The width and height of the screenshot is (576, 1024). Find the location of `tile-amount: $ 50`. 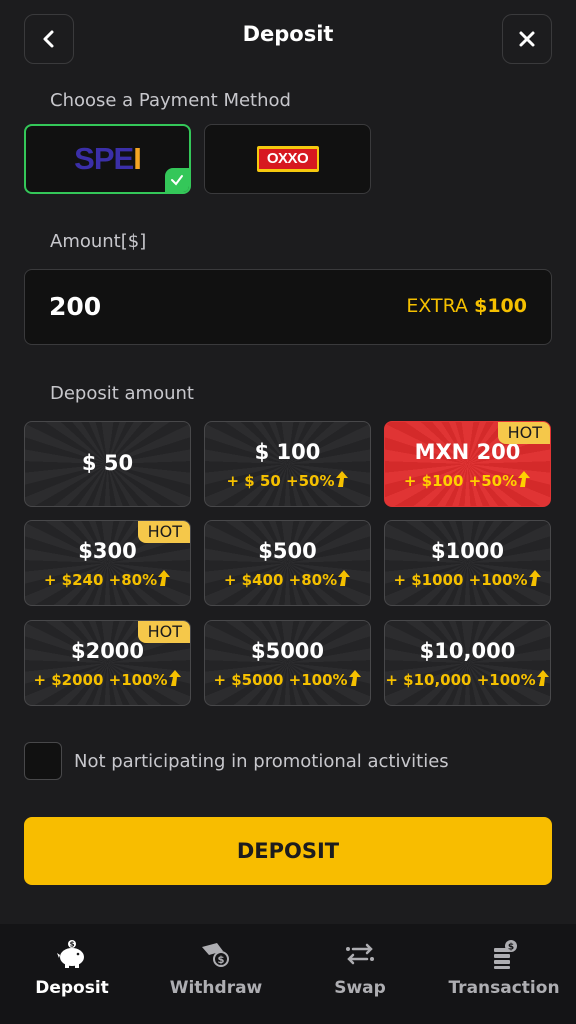

tile-amount: $ 50 is located at coordinates (107, 463).